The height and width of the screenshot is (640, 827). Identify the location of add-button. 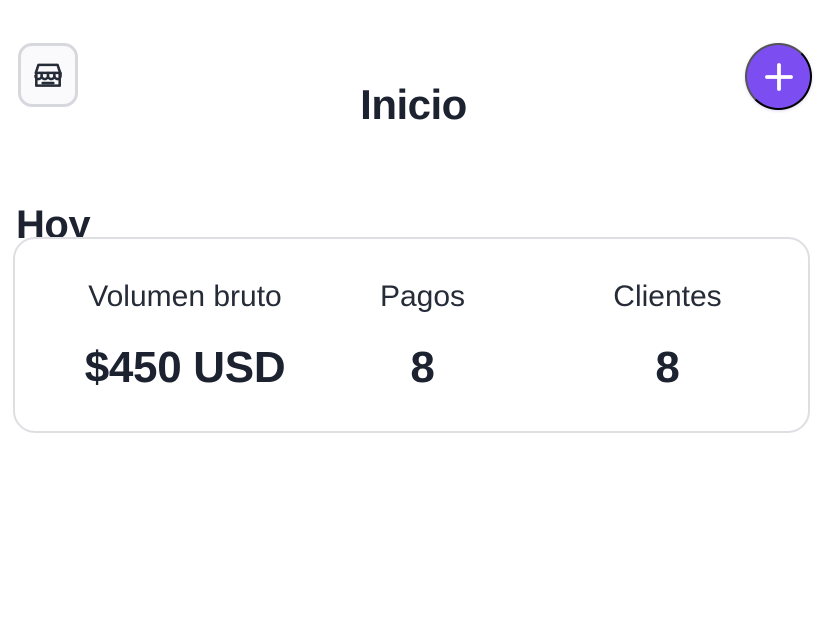
(778, 76).